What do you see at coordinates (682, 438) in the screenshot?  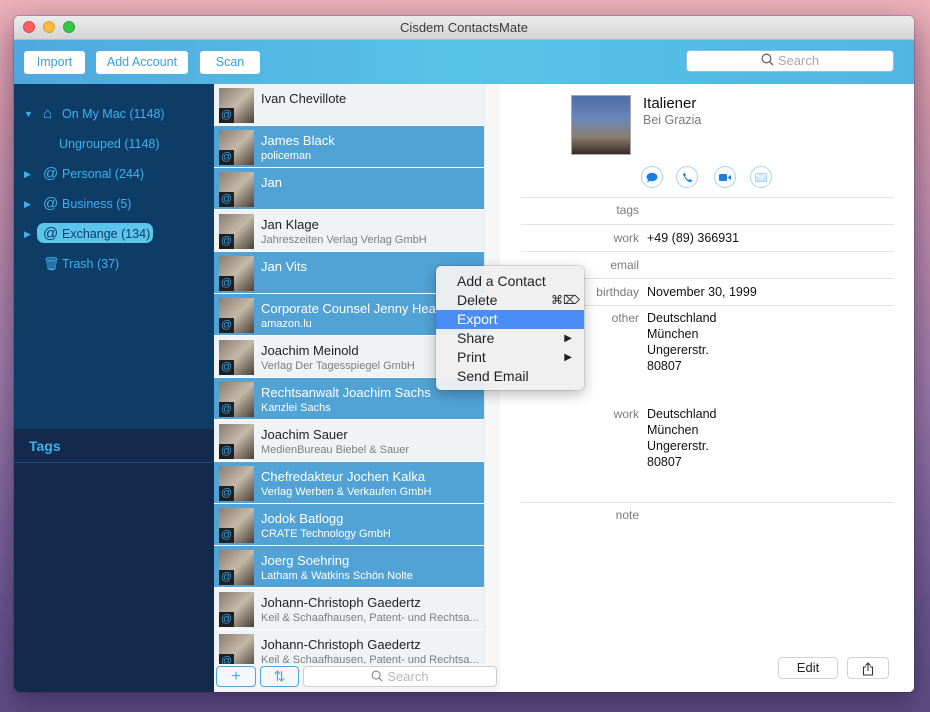 I see `work-address-value: Deutschland München Ungererstr. 80807` at bounding box center [682, 438].